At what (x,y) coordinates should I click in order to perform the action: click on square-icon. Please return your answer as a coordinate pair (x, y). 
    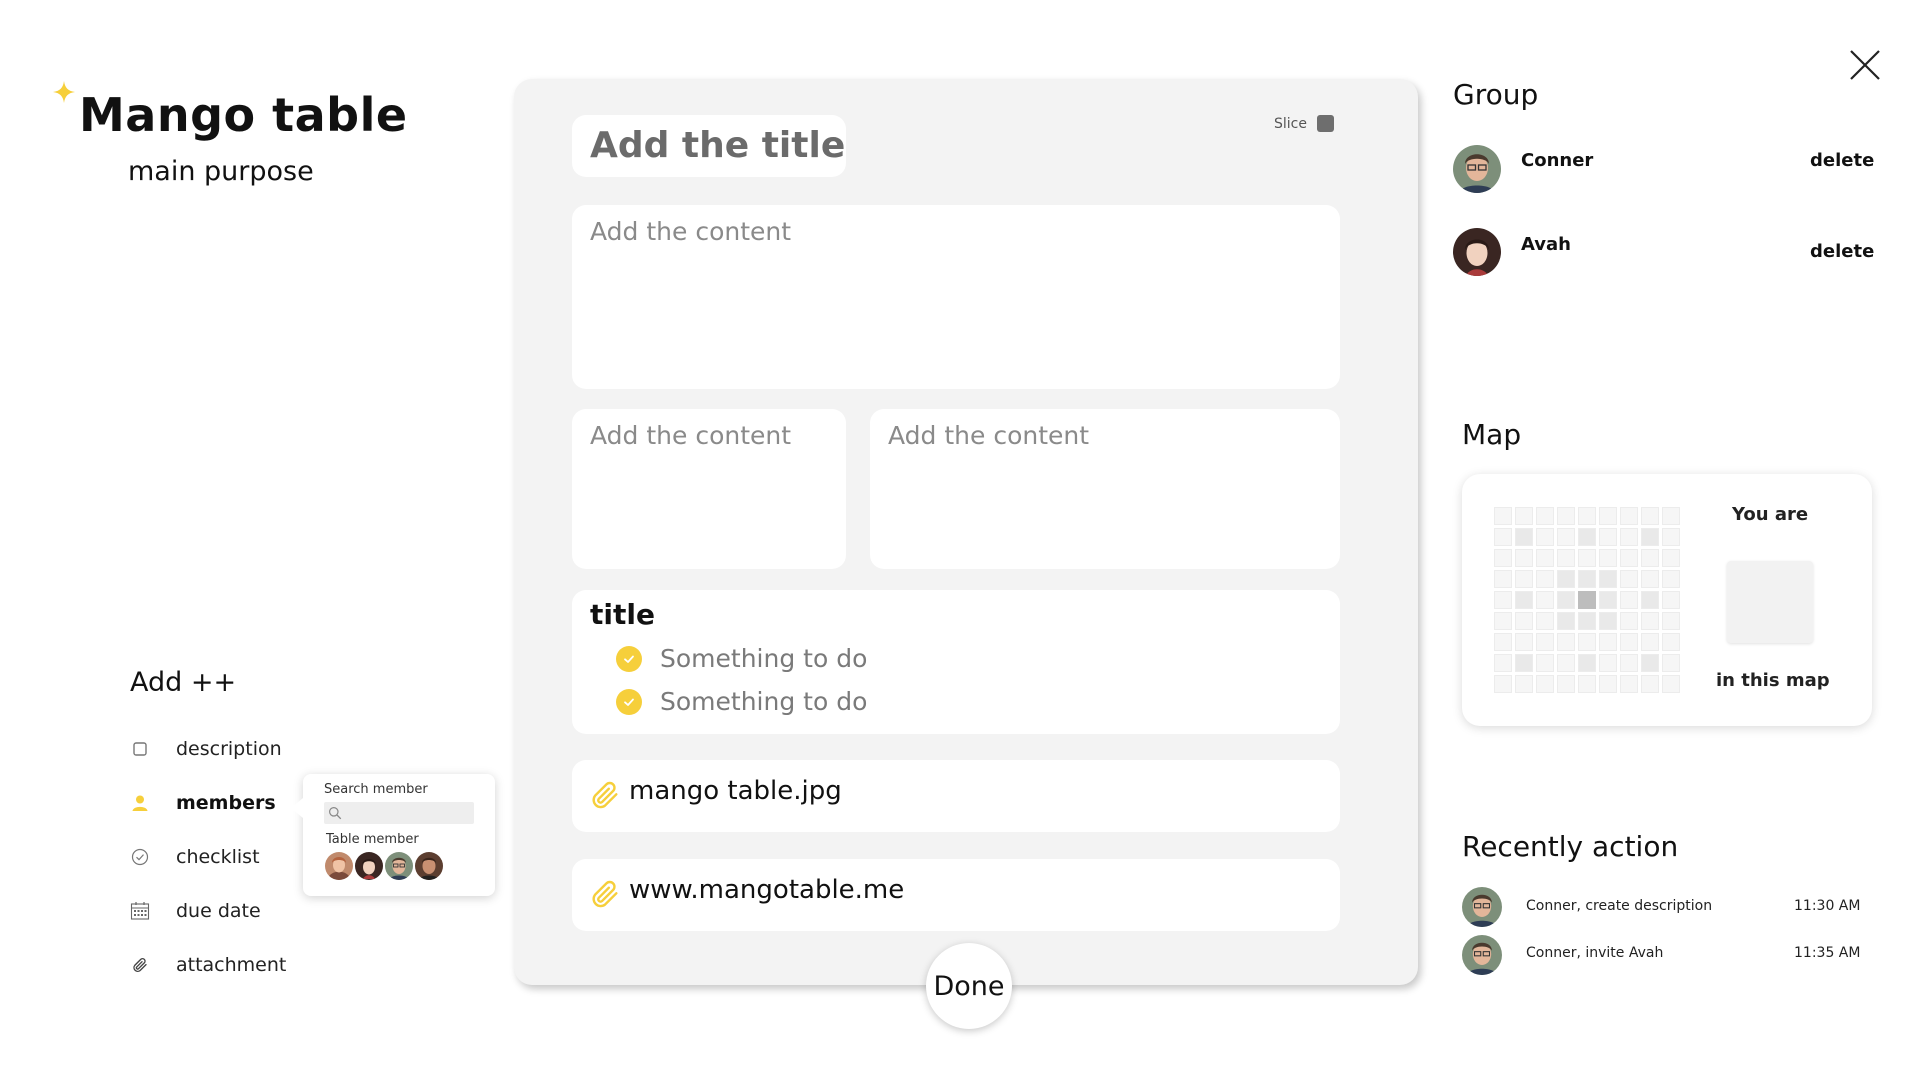
    Looking at the image, I should click on (140, 749).